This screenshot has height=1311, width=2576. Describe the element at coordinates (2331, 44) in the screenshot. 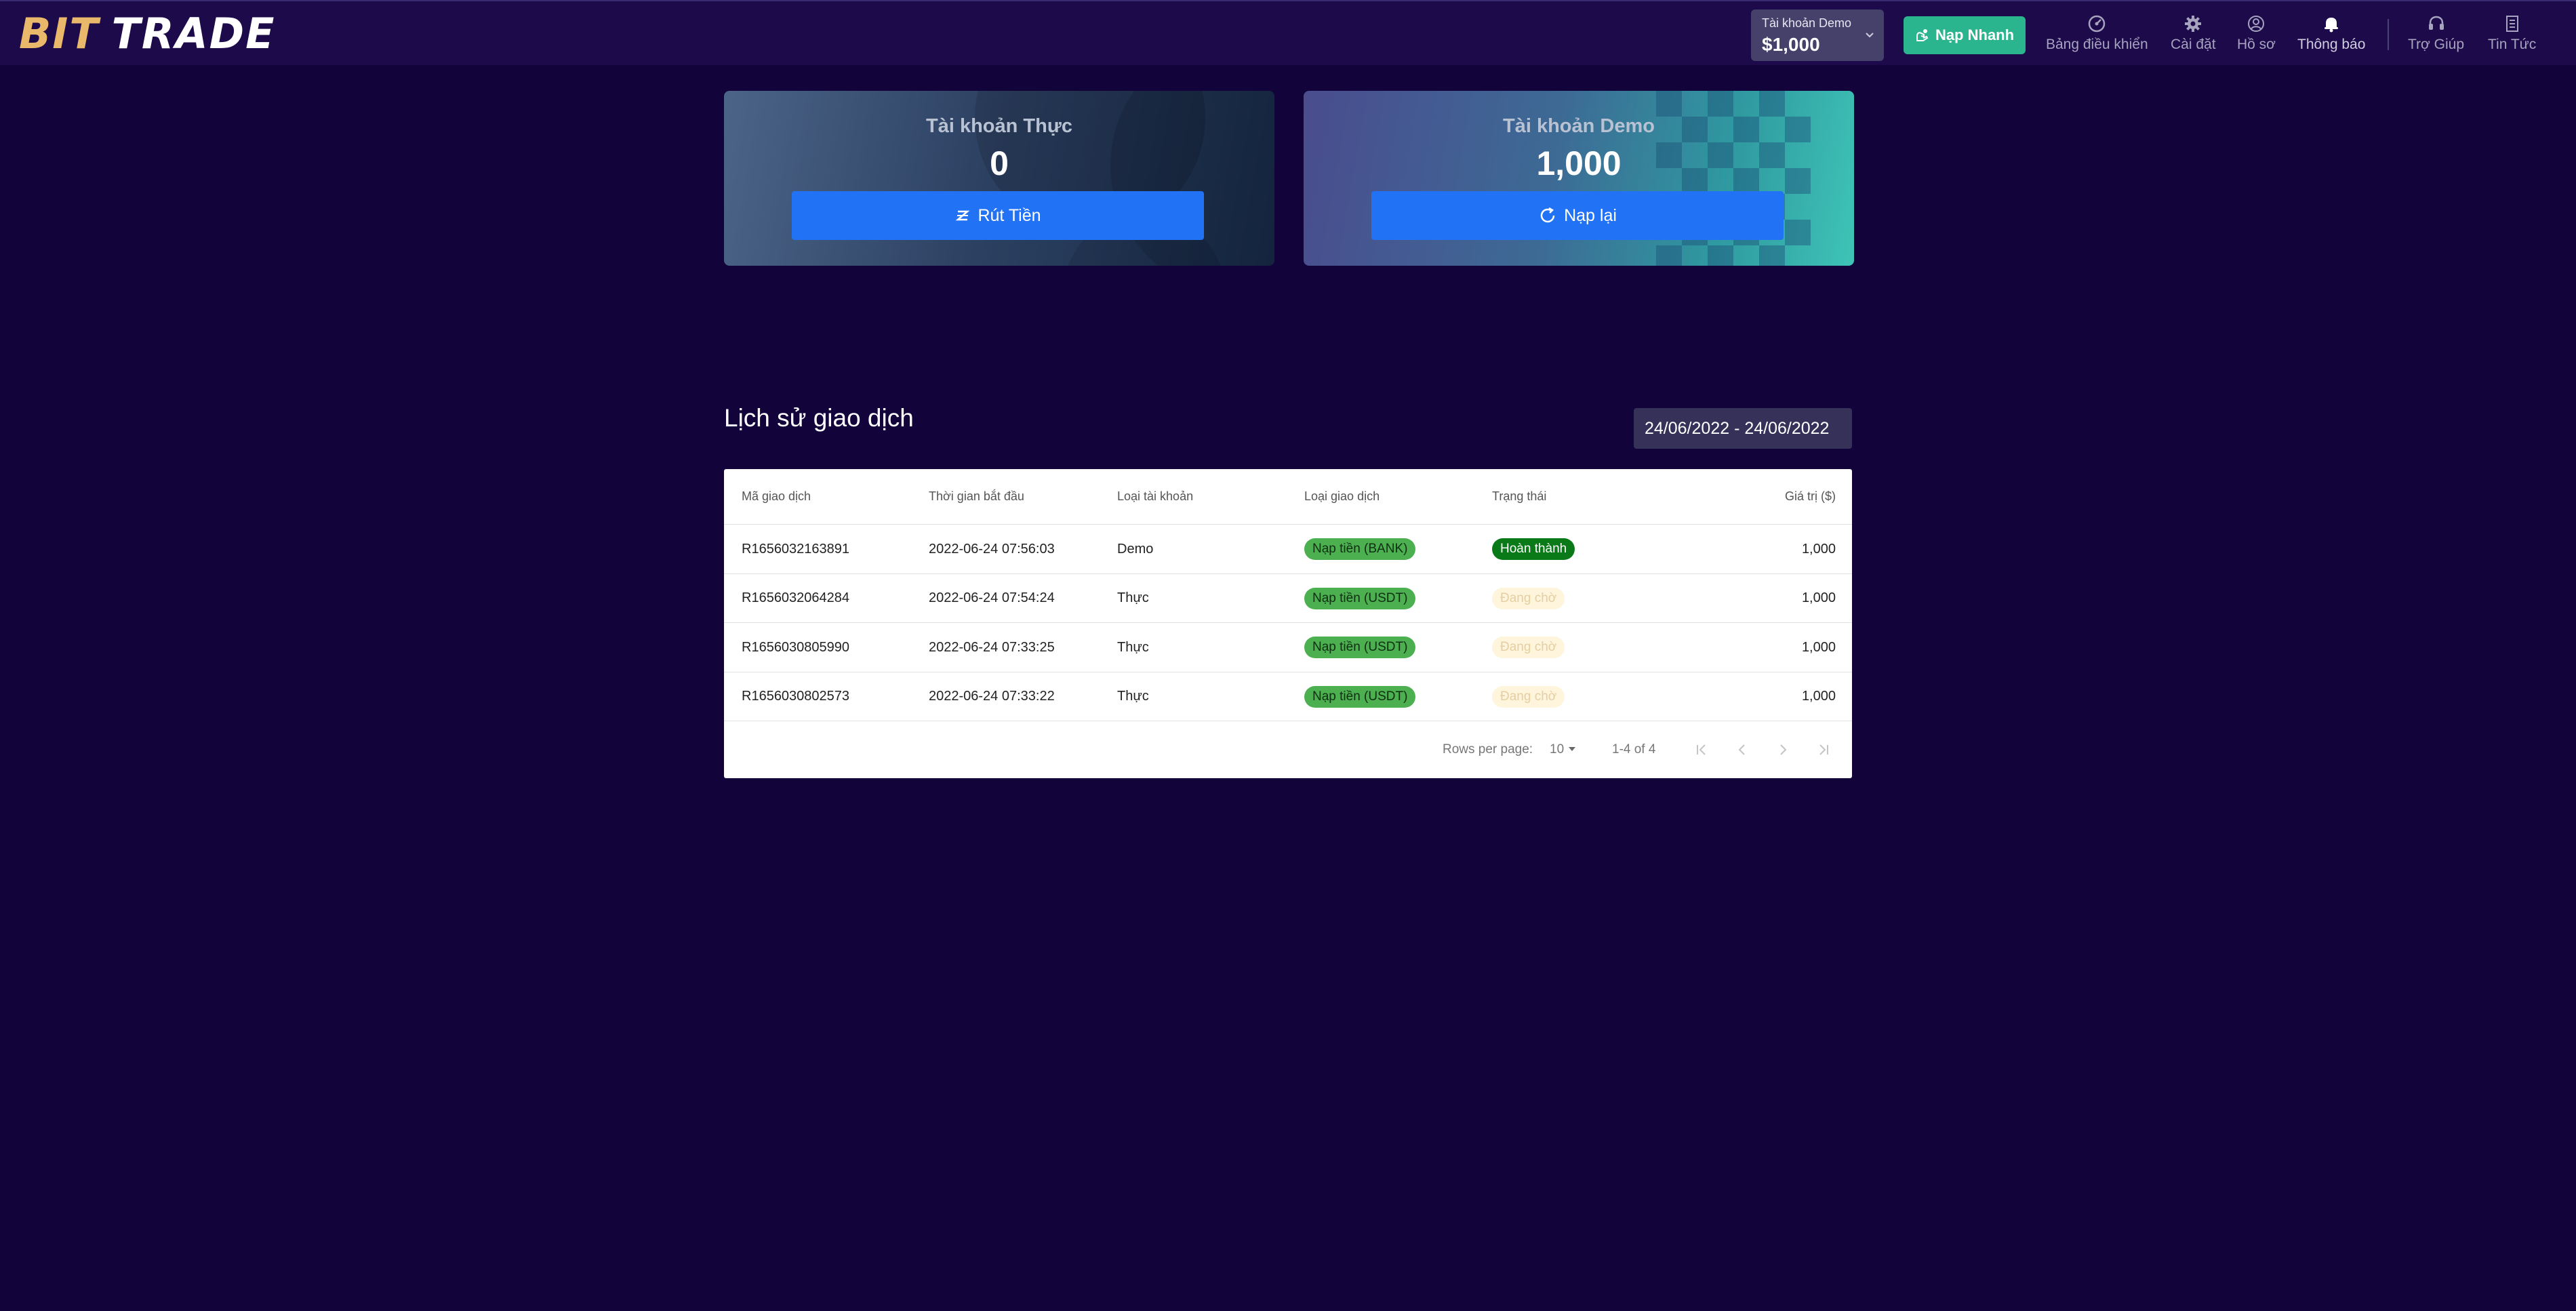

I see `nav-label: Thông báo` at that location.